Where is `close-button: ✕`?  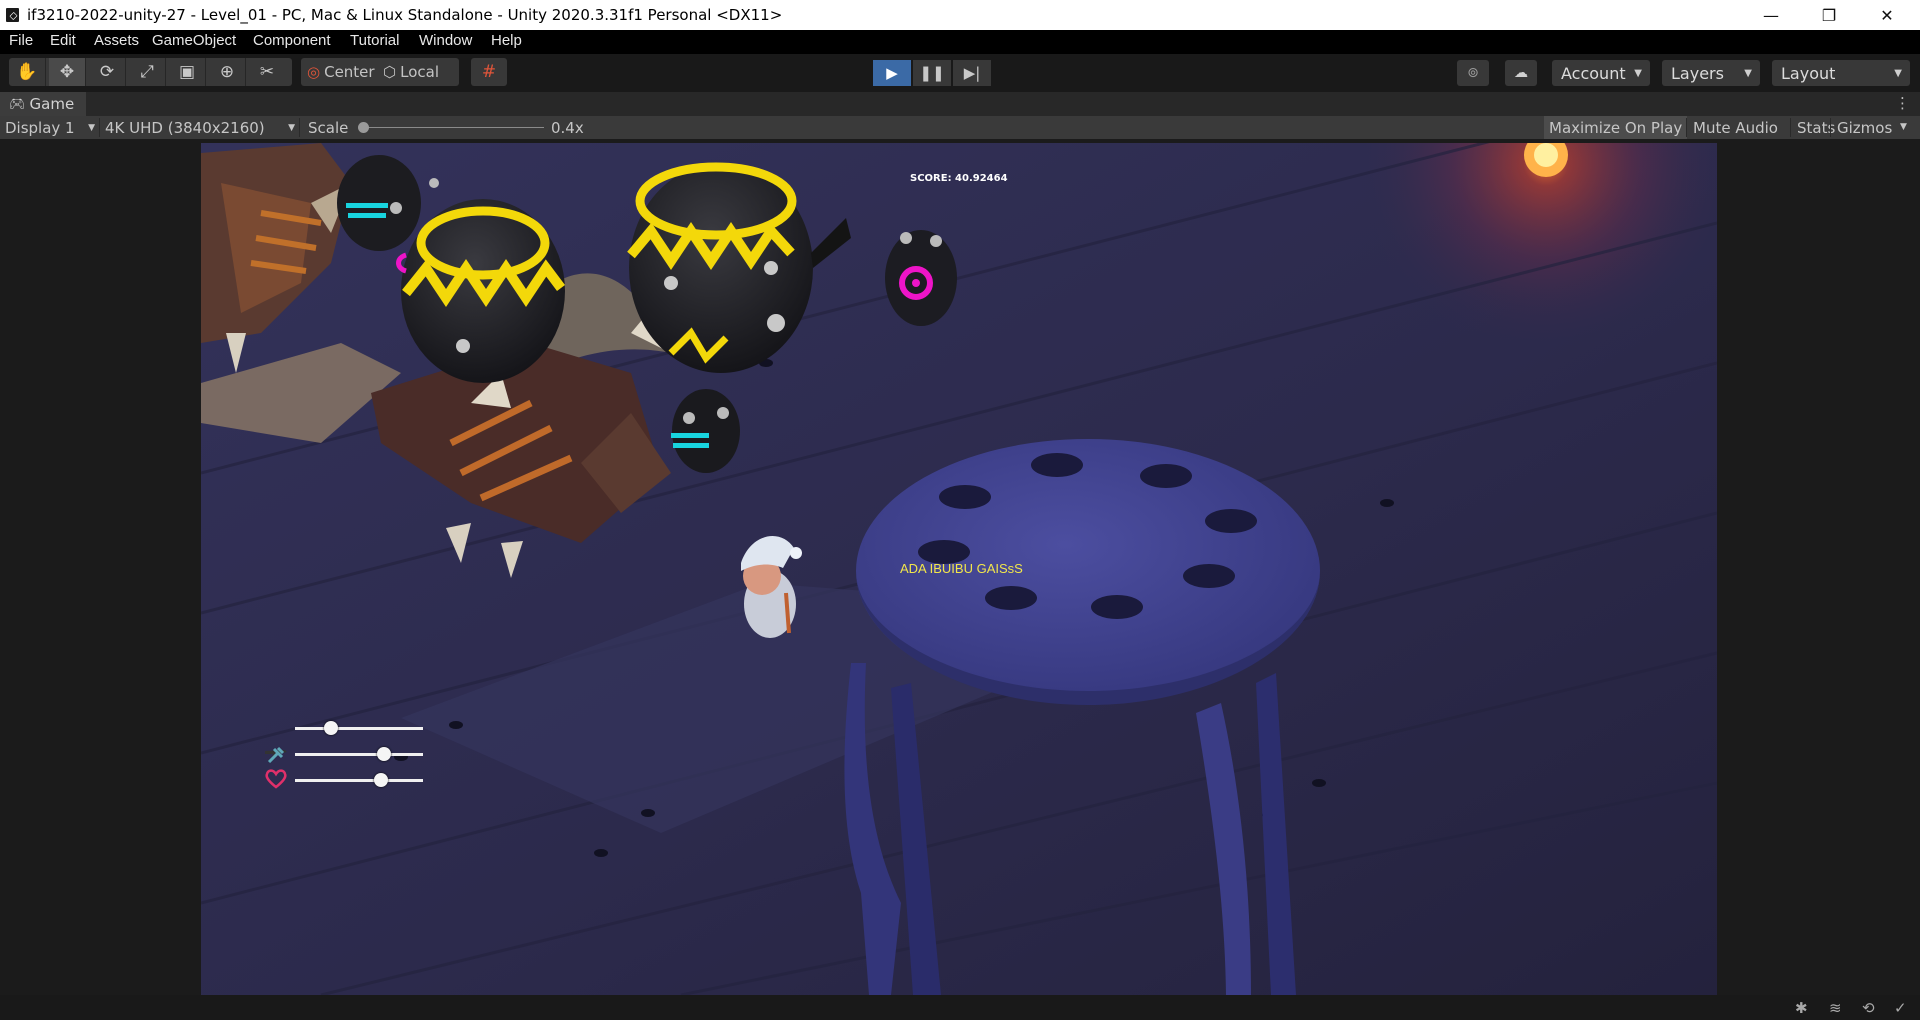 close-button: ✕ is located at coordinates (1887, 15).